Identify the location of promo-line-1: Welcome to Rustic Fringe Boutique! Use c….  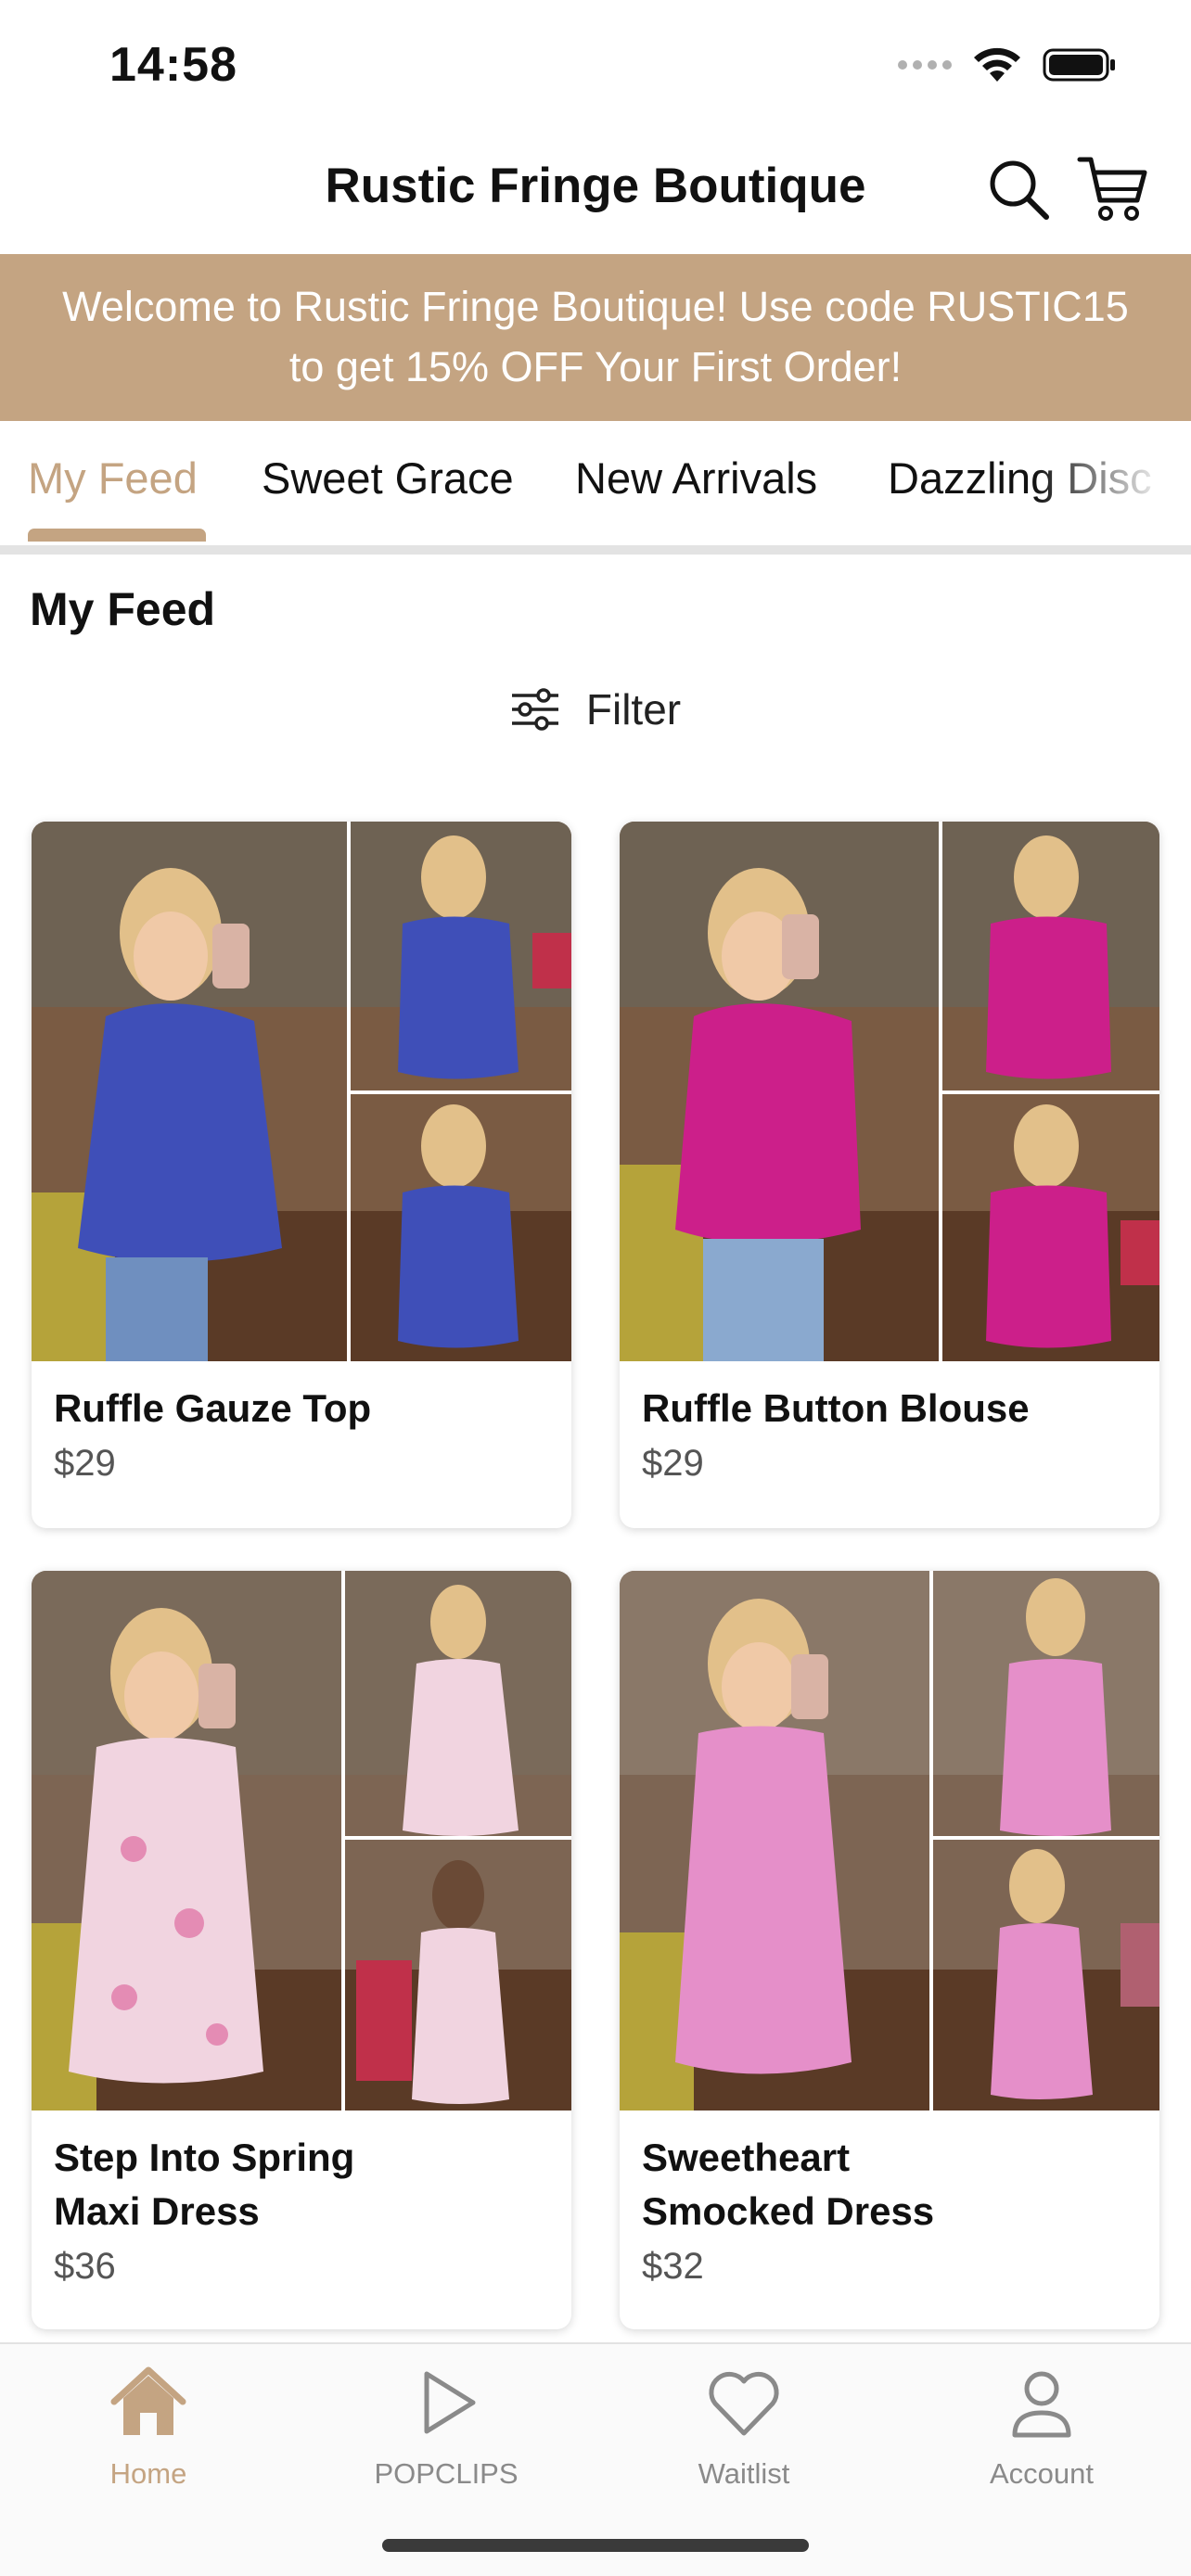
(595, 306).